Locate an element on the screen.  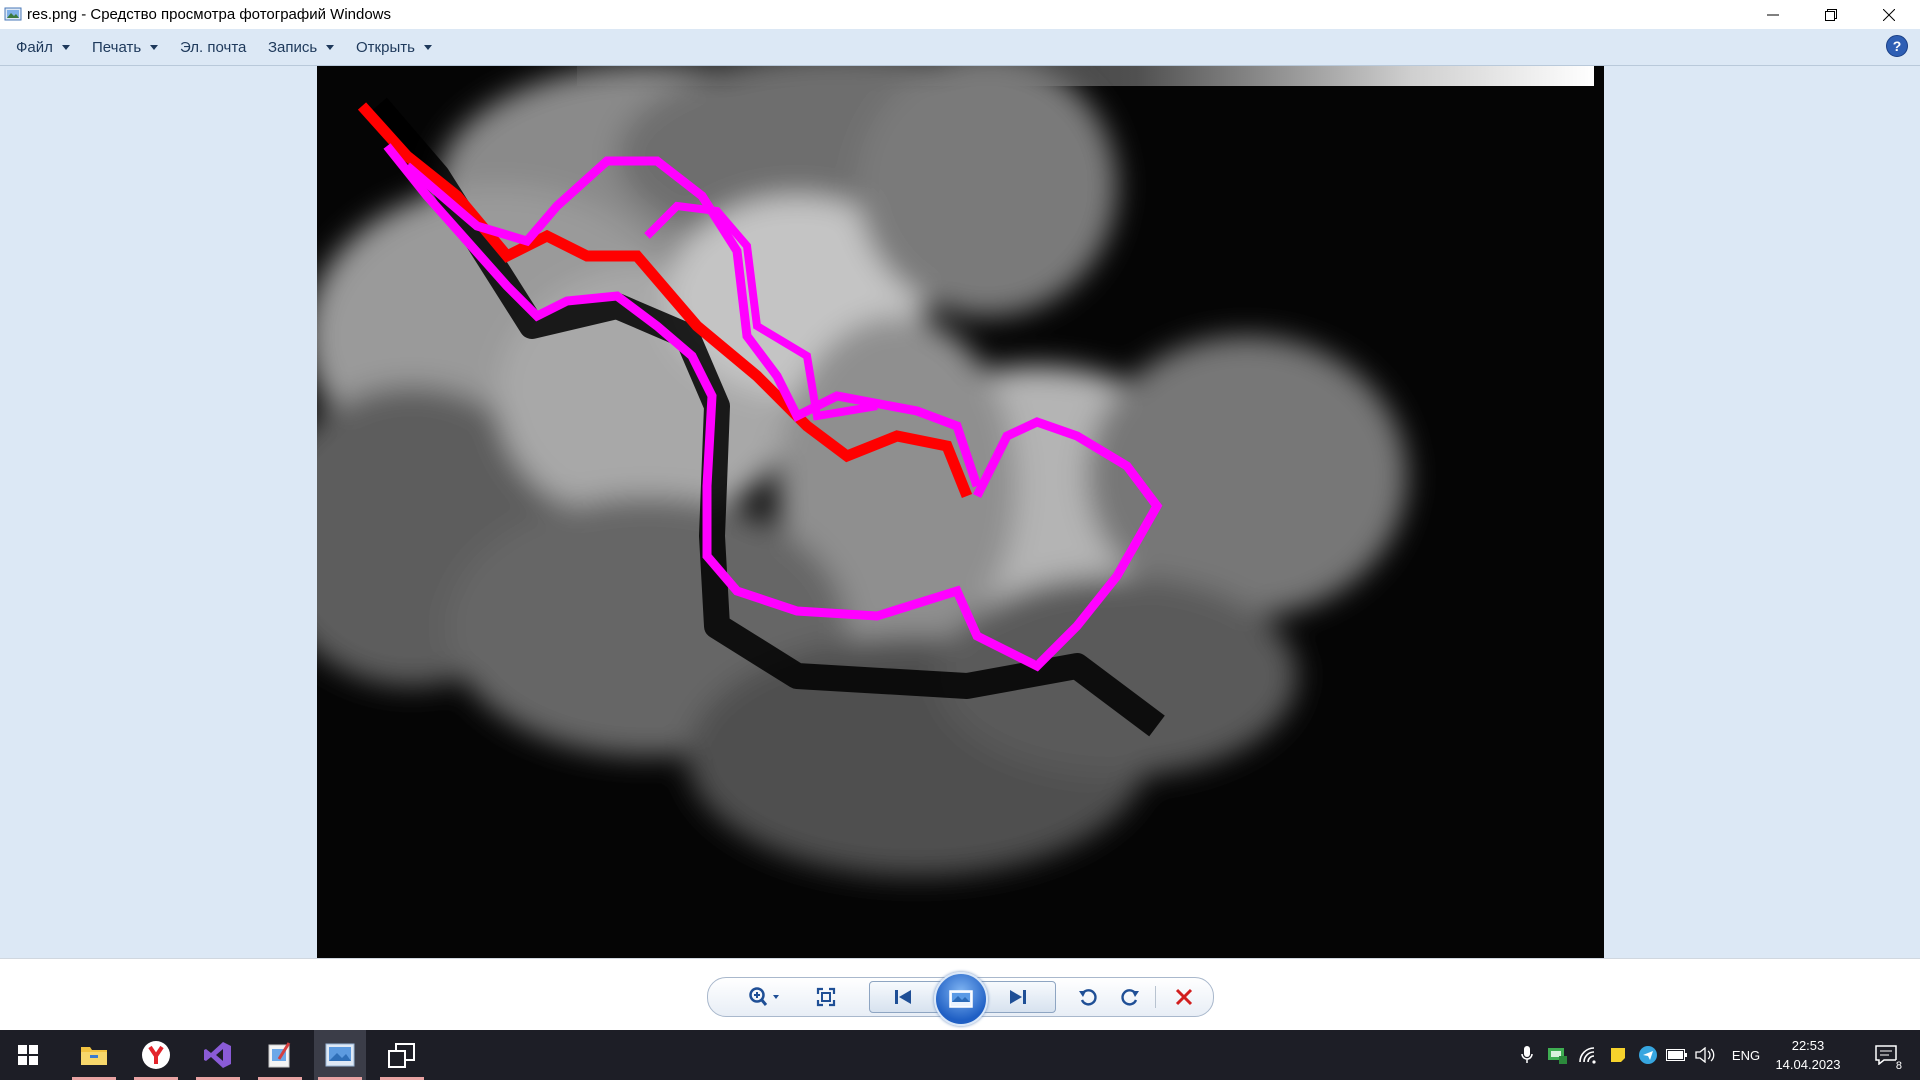
actual-size-button is located at coordinates (826, 997).